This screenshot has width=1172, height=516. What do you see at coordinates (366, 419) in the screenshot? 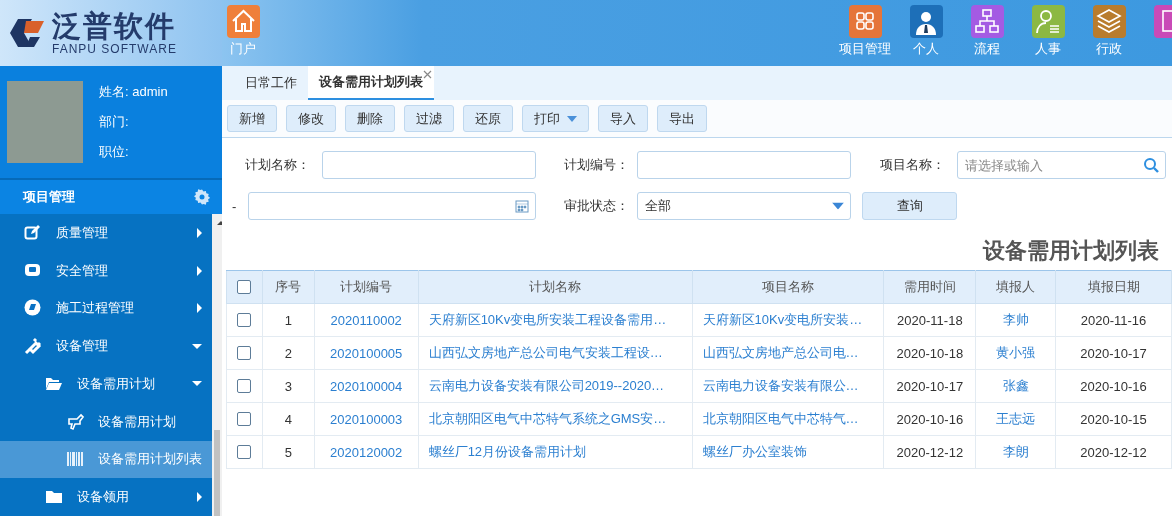
I see `table-link-cell: 2020100003` at bounding box center [366, 419].